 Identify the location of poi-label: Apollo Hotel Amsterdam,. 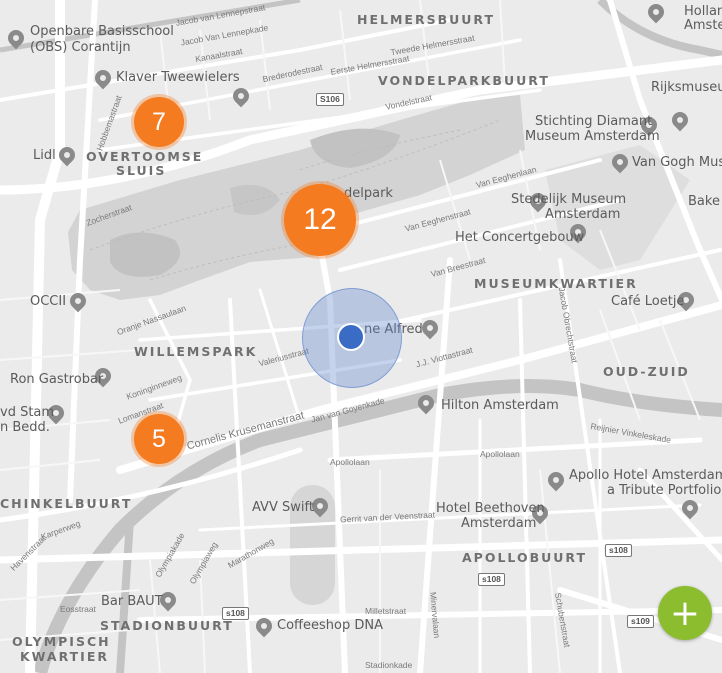
(645, 475).